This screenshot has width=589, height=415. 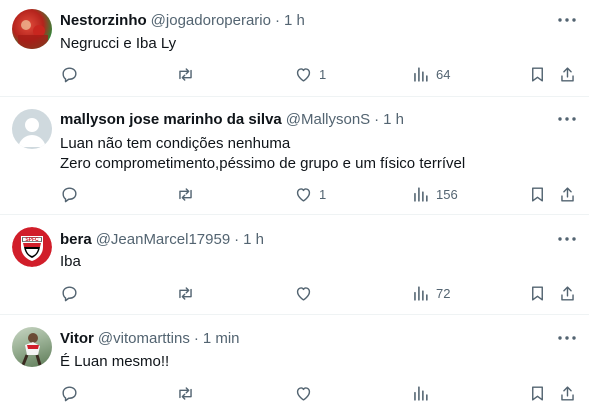 I want to click on display-name: Nestorzinho, so click(x=103, y=20).